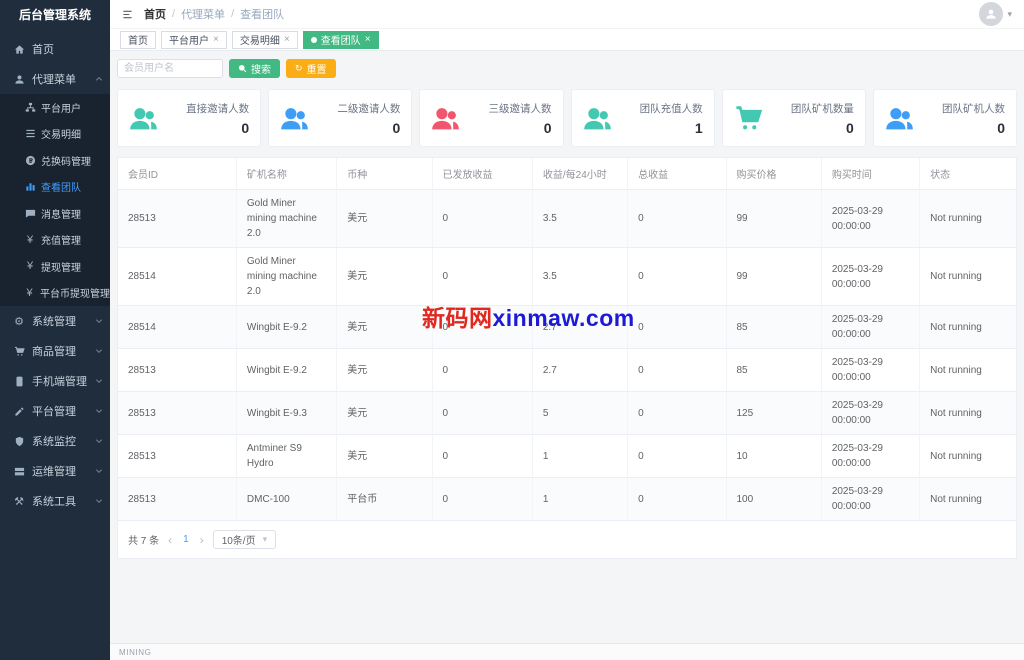  What do you see at coordinates (520, 108) in the screenshot?
I see `stat-card-label: 三级邀请人数` at bounding box center [520, 108].